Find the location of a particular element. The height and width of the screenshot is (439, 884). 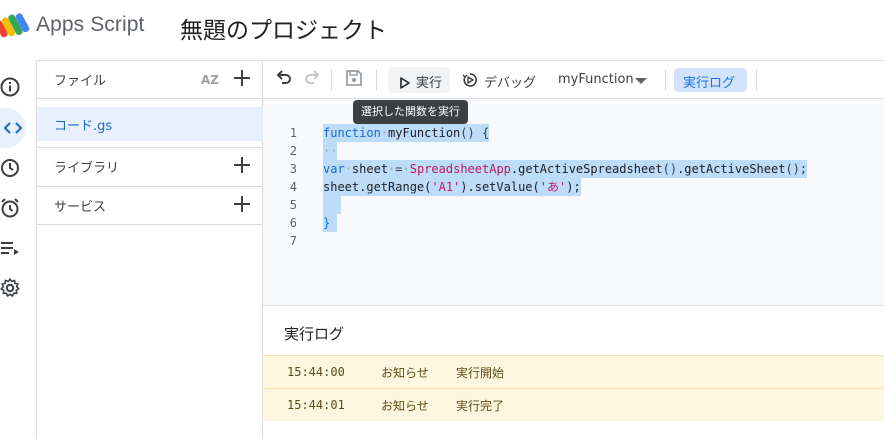

function-select-value: myFunction is located at coordinates (596, 79).